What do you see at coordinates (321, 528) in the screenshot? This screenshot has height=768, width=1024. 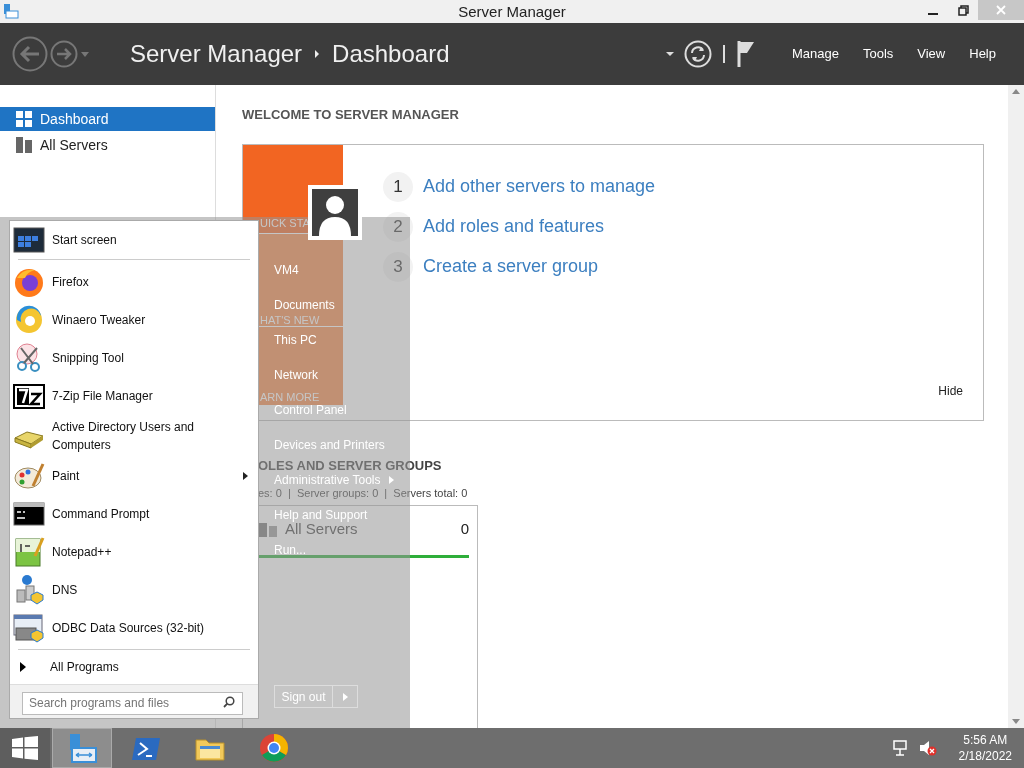 I see `tile-title: All Servers` at bounding box center [321, 528].